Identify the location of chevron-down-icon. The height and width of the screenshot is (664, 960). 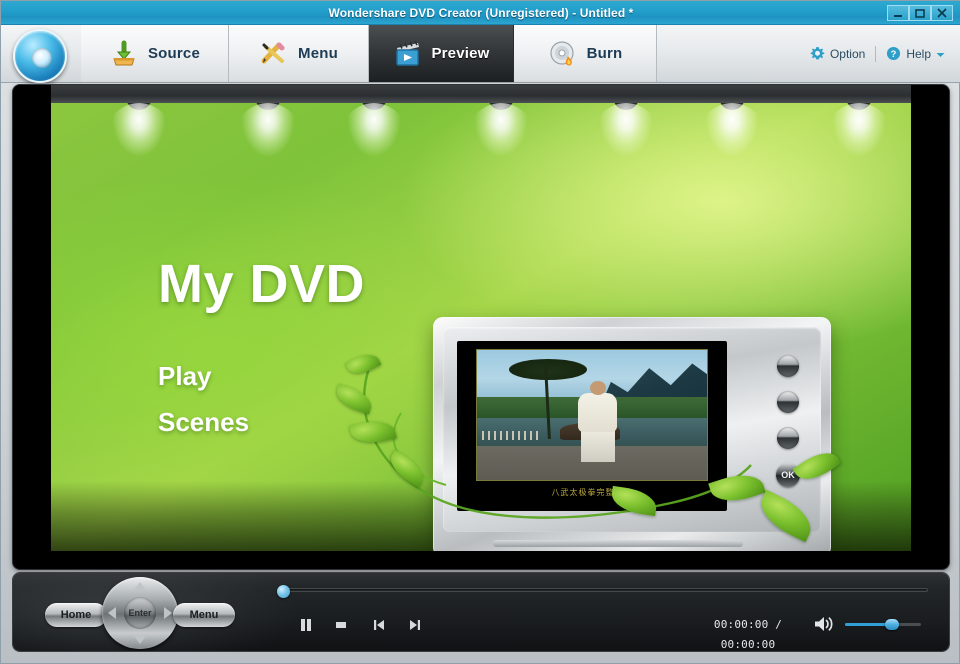
(940, 54).